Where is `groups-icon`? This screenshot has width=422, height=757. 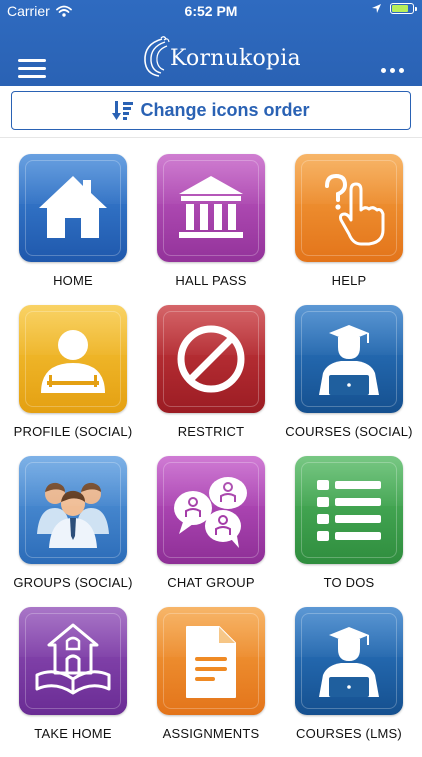
groups-icon is located at coordinates (73, 510).